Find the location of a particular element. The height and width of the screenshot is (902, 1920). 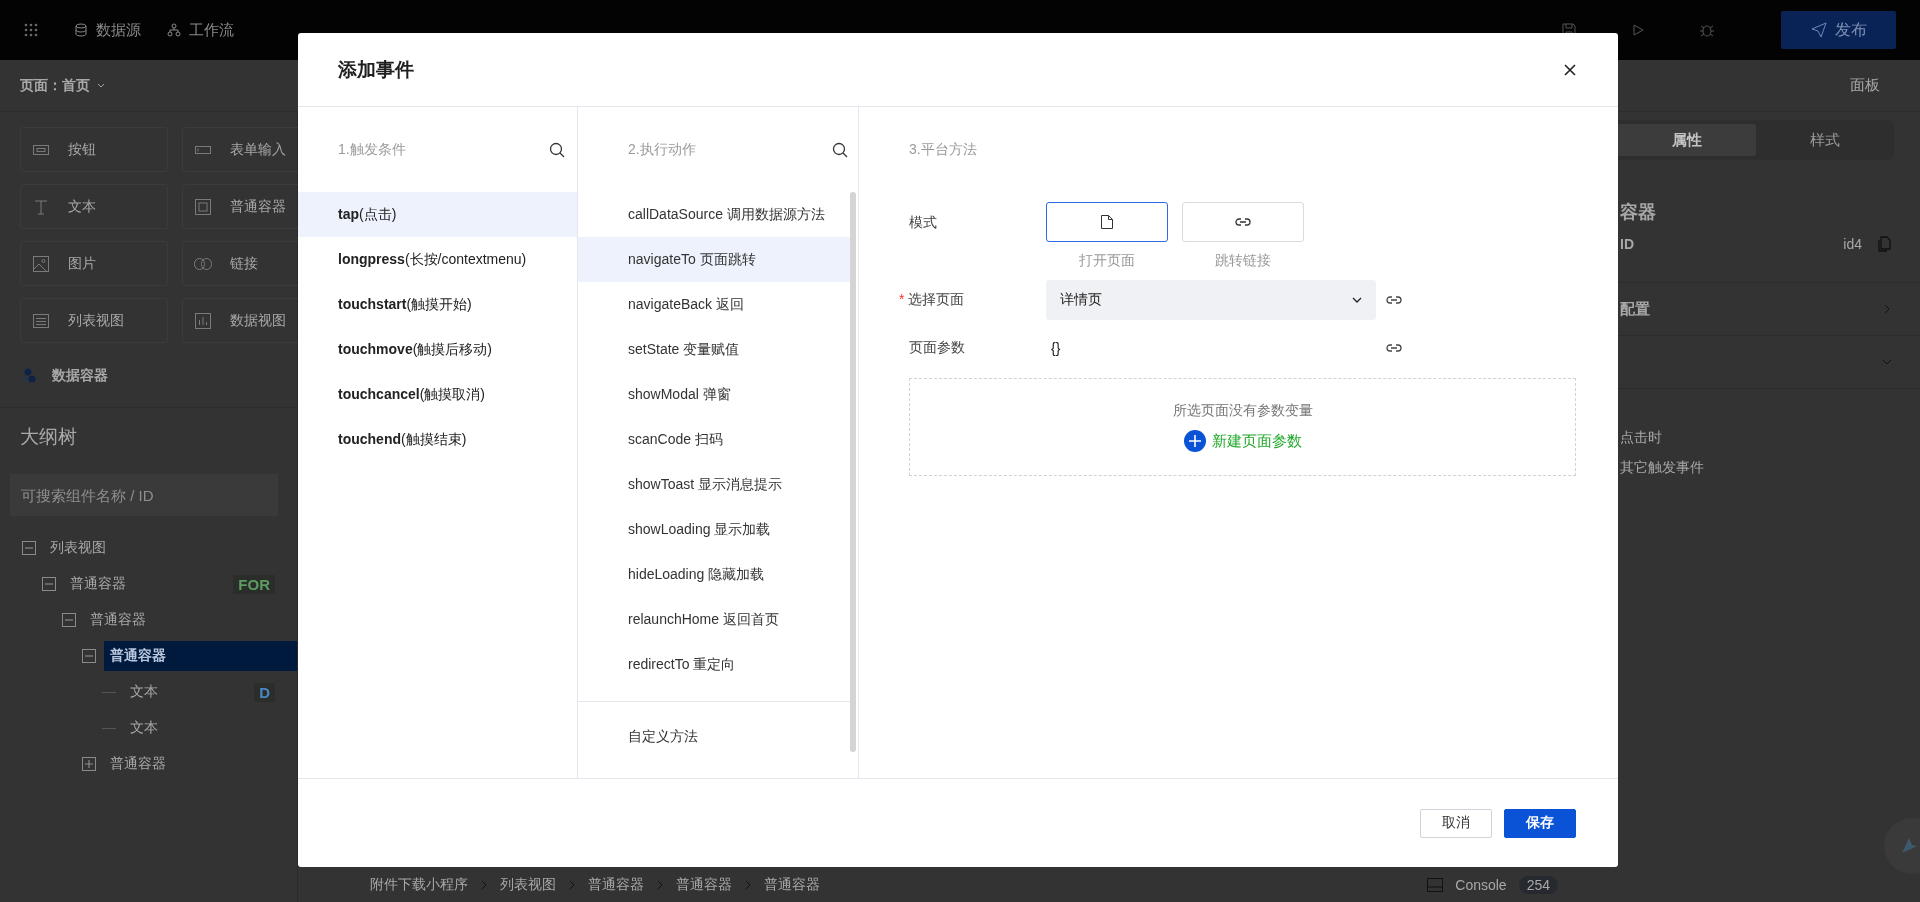

image-icon is located at coordinates (41, 263).